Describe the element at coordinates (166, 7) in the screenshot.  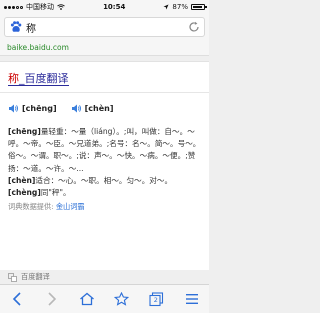
I see `location-arrow-icon` at that location.